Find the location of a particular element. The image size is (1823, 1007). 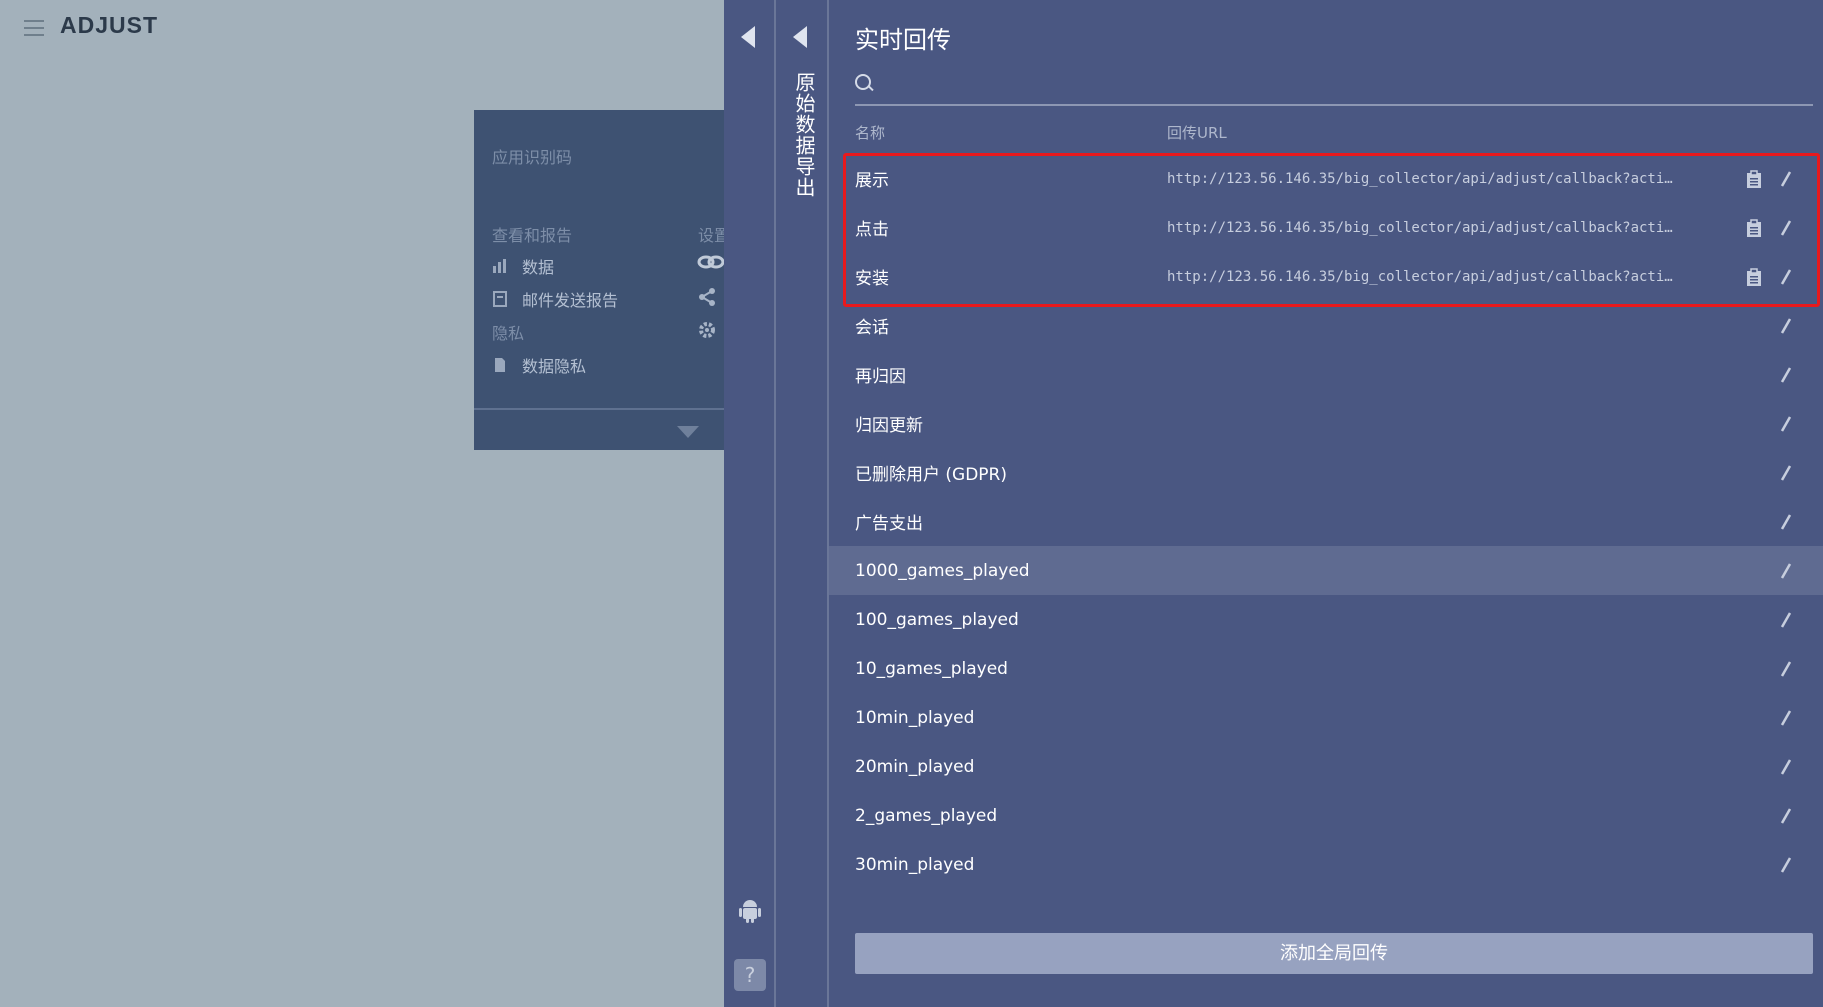

row-name: 点击 is located at coordinates (872, 230).